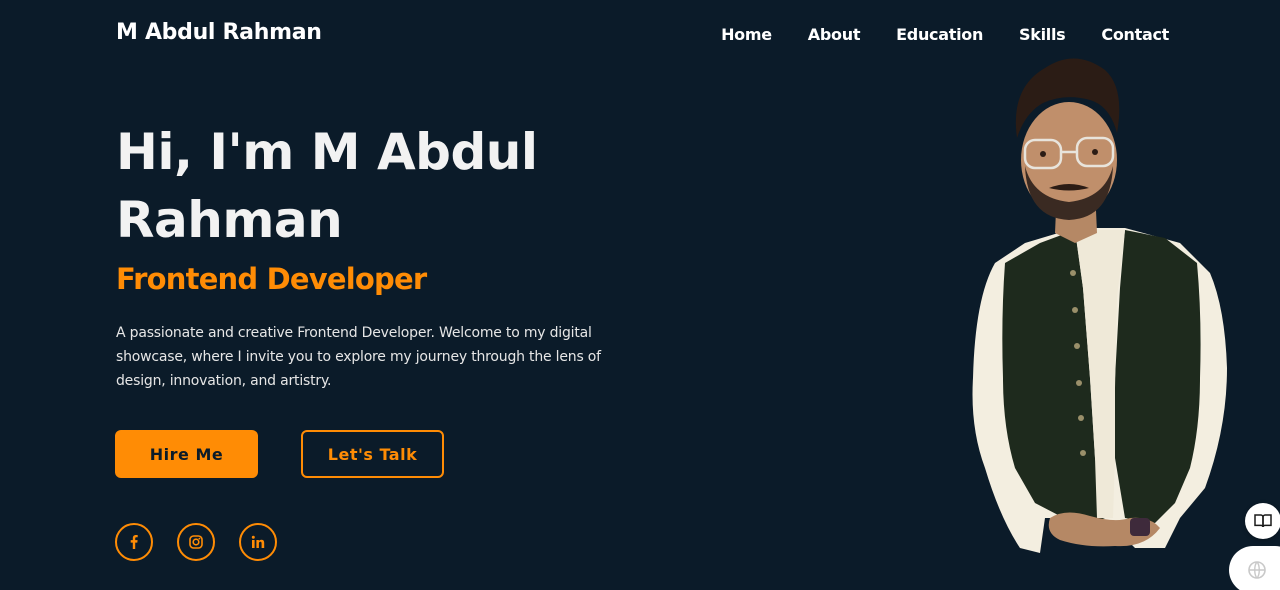 The image size is (1280, 590). I want to click on site-logo: M Abdul Rahman, so click(219, 32).